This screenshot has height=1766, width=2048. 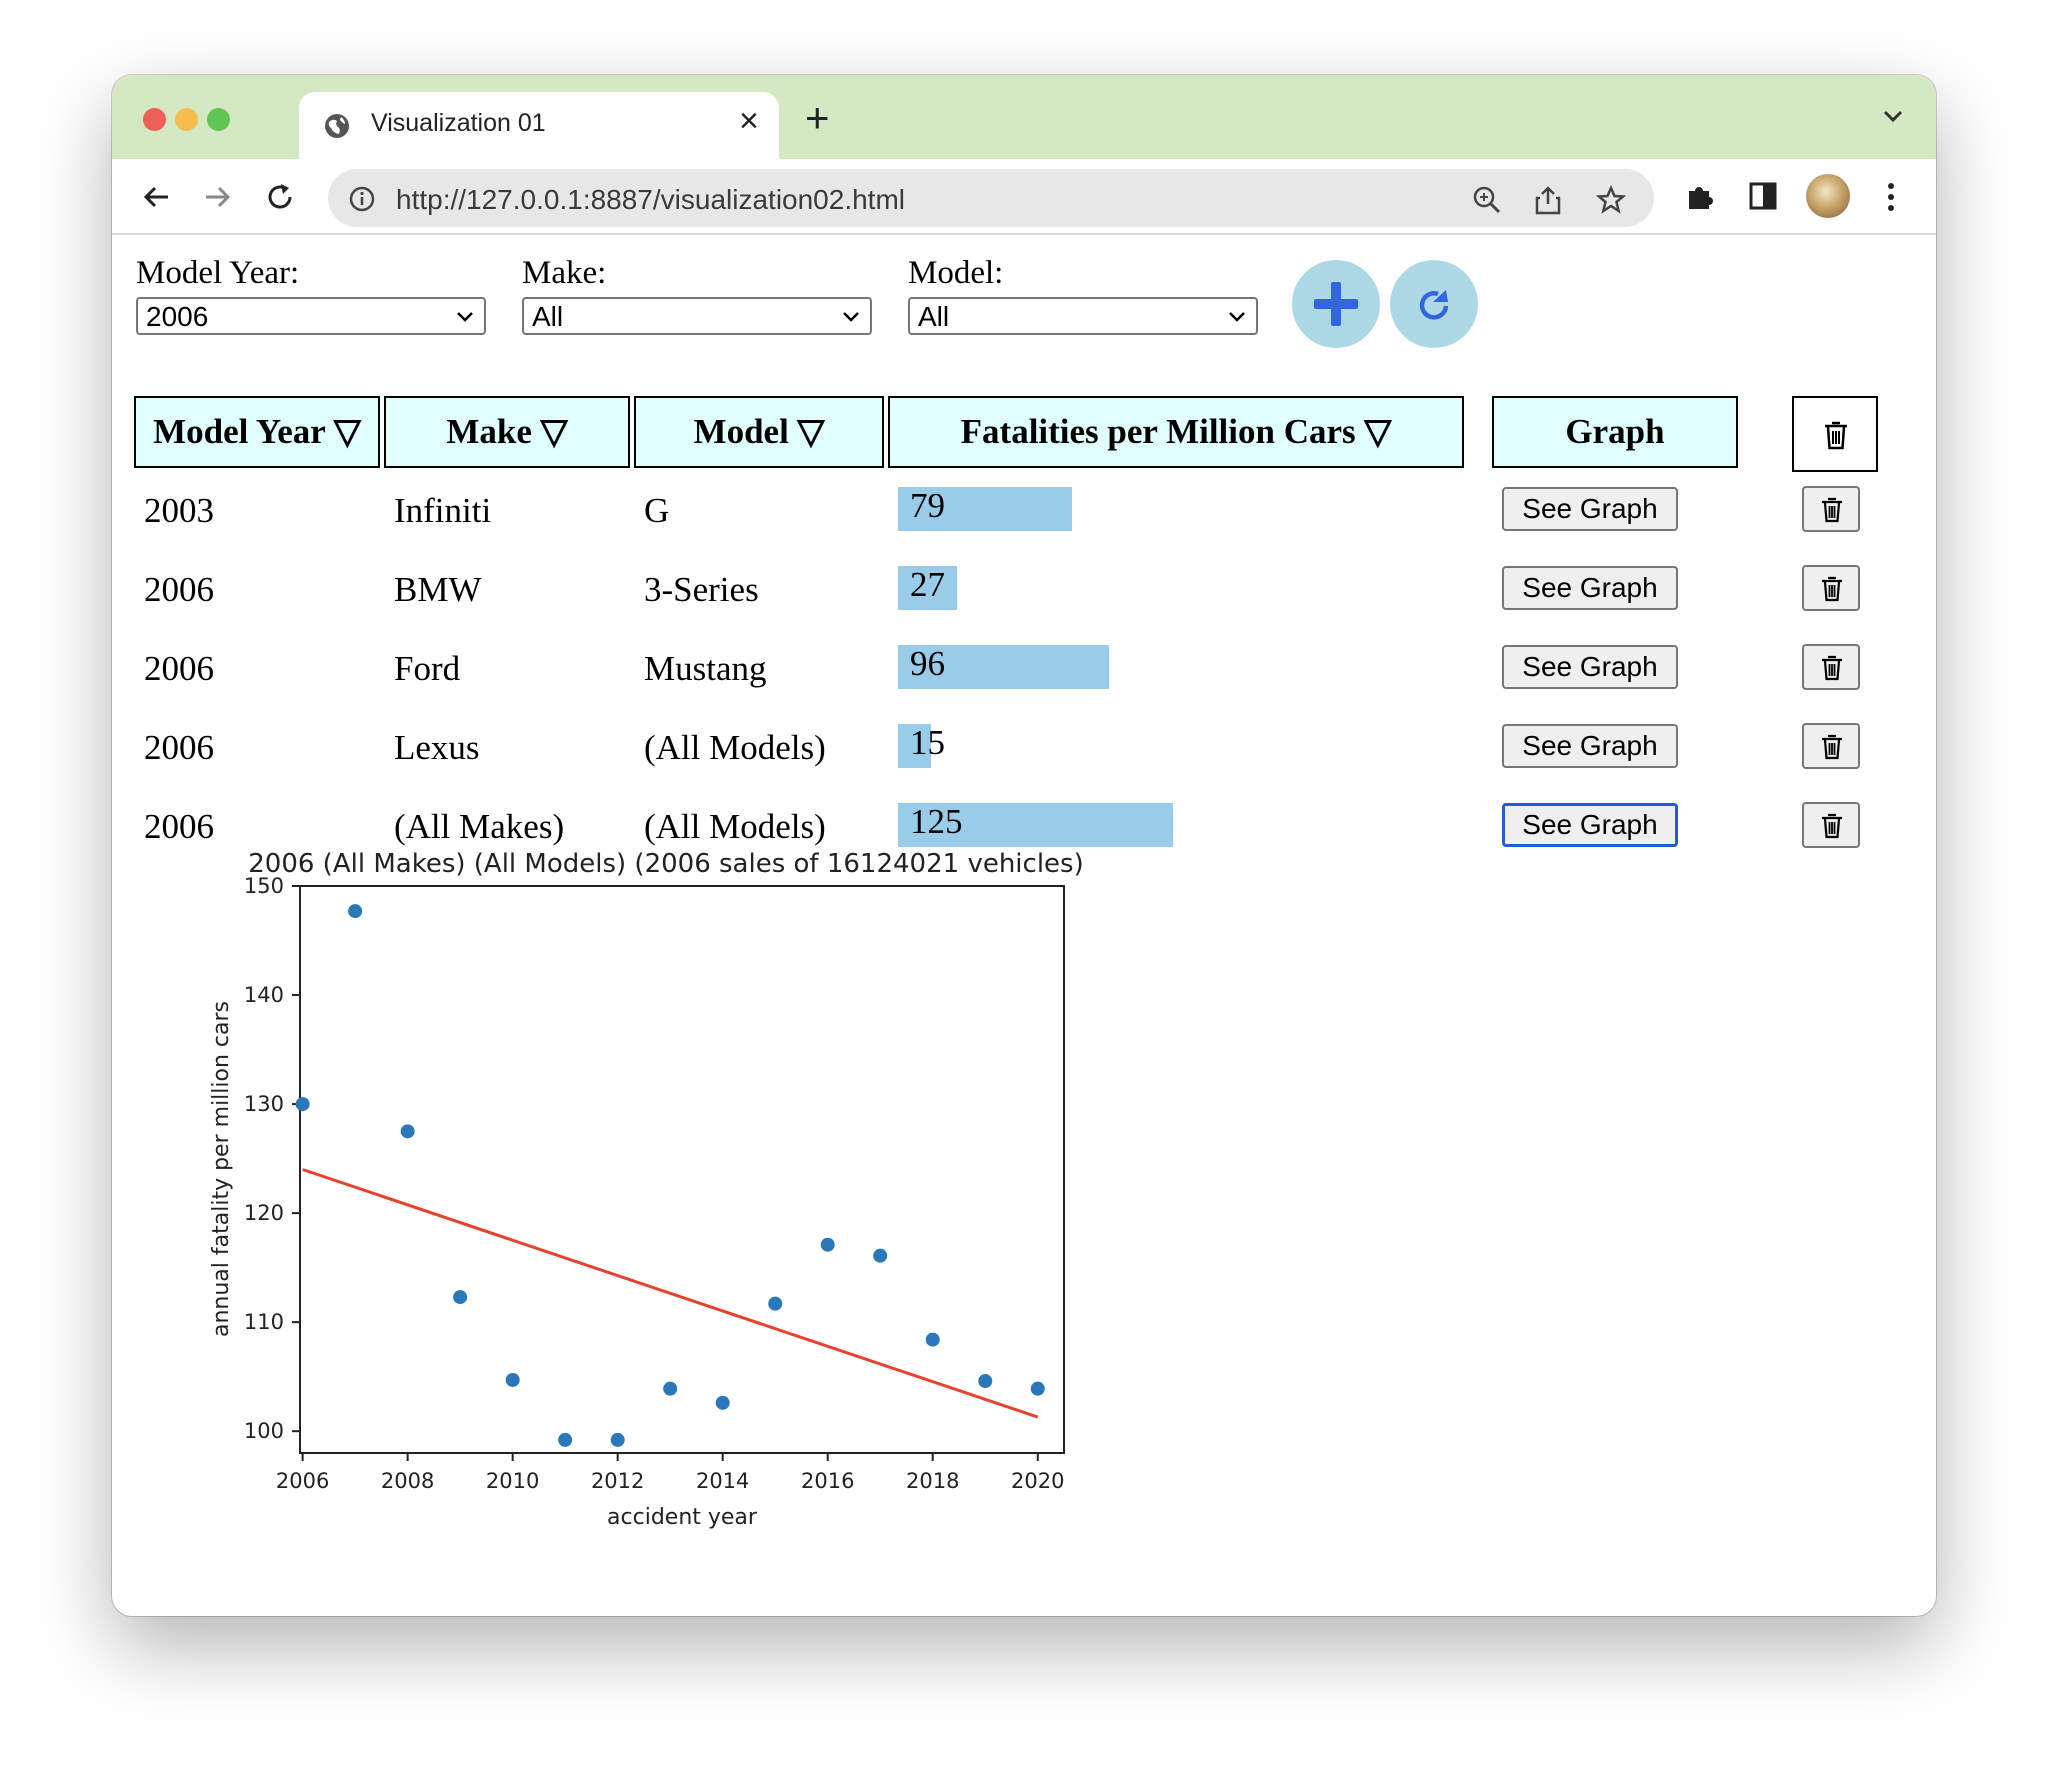 What do you see at coordinates (427, 668) in the screenshot?
I see `row-make: Ford` at bounding box center [427, 668].